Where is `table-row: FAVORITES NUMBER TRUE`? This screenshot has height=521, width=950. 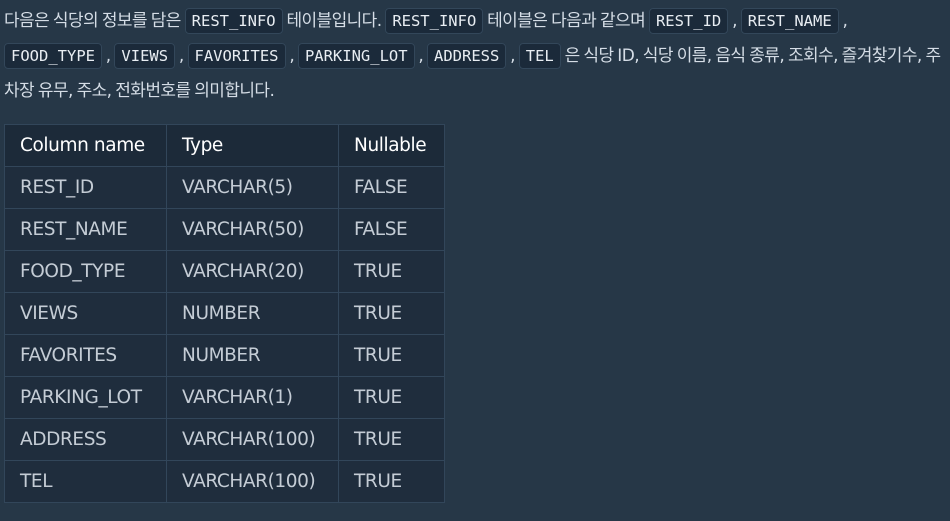
table-row: FAVORITES NUMBER TRUE is located at coordinates (224, 355).